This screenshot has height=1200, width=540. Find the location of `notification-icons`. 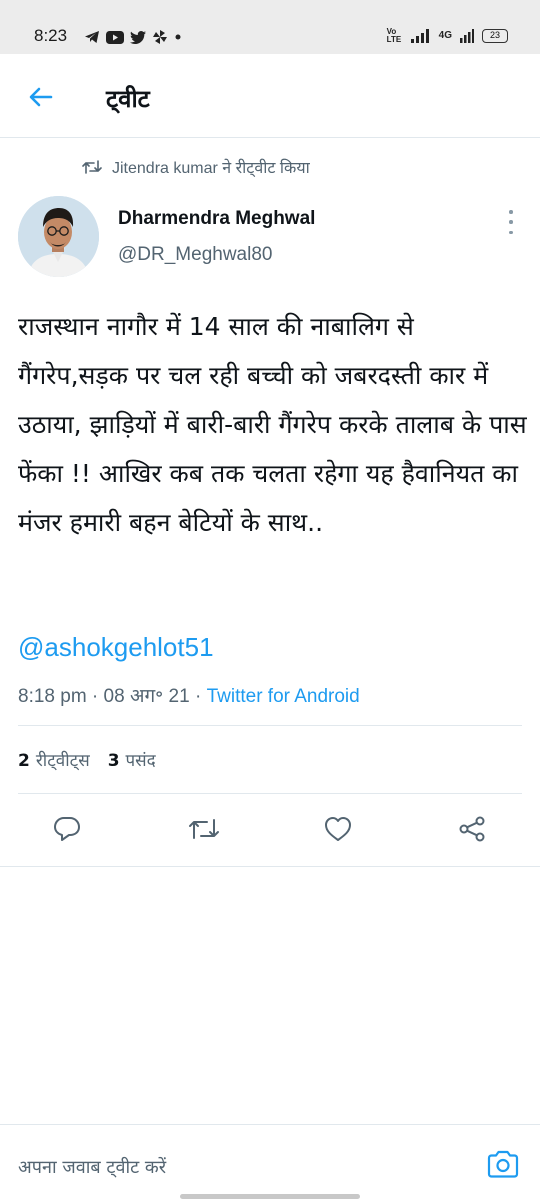

notification-icons is located at coordinates (133, 37).